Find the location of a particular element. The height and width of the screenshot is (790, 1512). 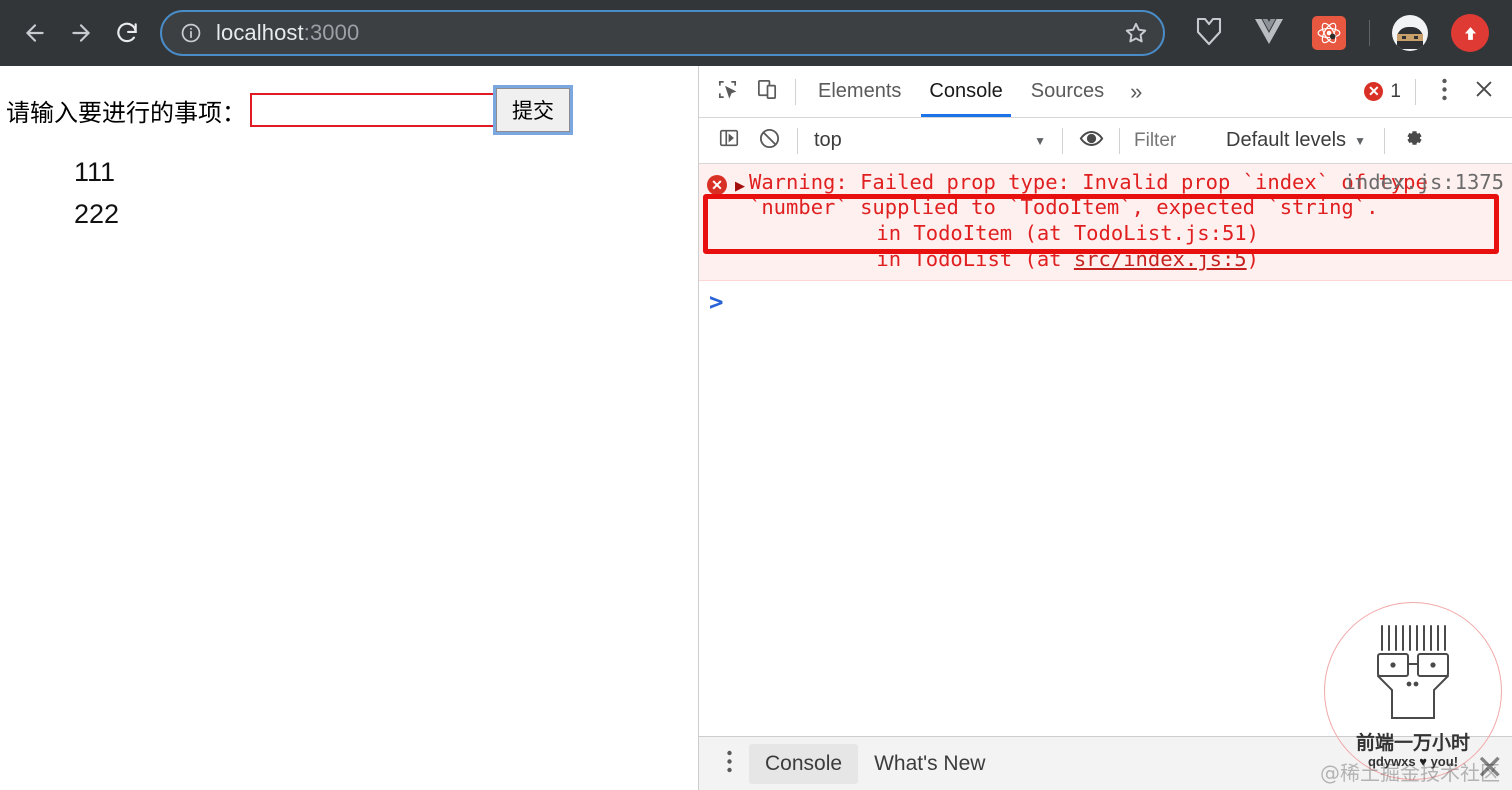

console-filter-input is located at coordinates (1172, 140).